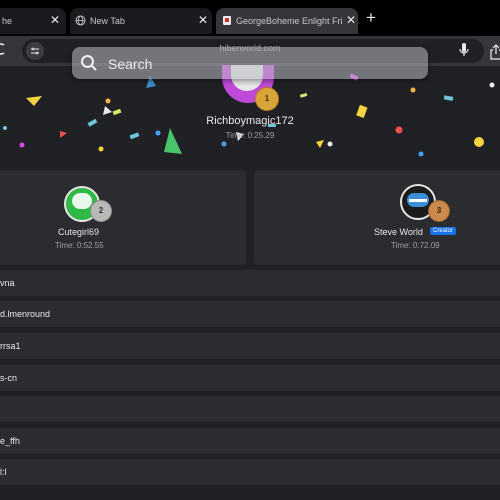 The height and width of the screenshot is (500, 500). I want to click on silver-medal-icon: 2, so click(101, 211).